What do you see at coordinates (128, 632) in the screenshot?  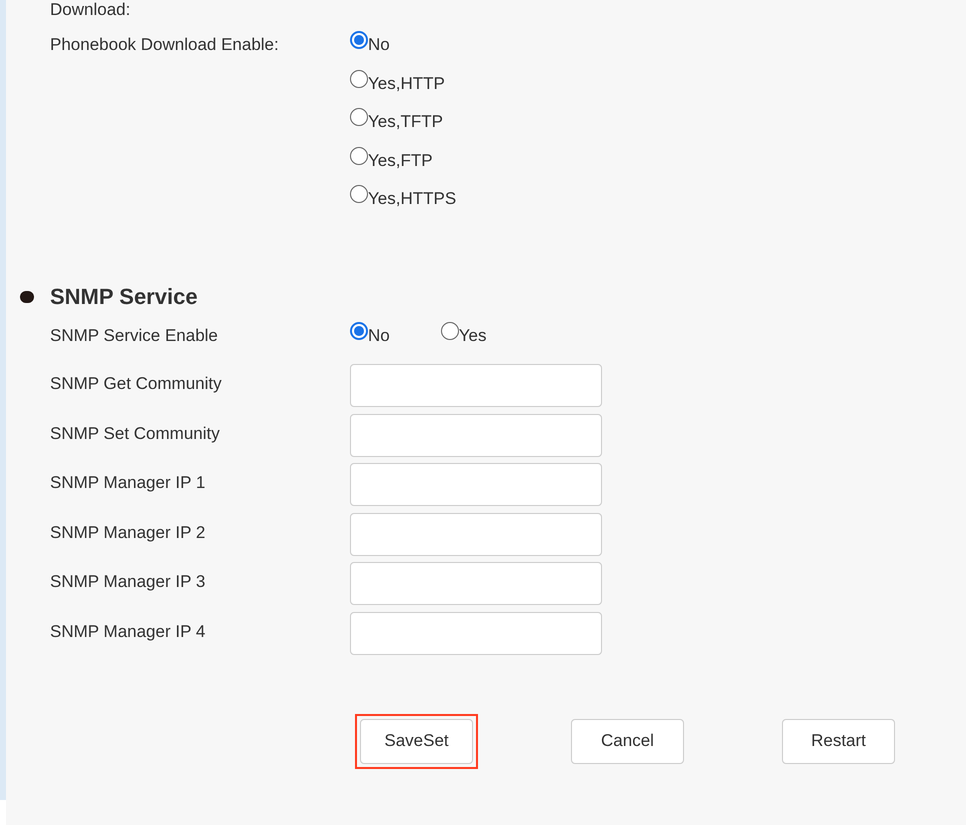 I see `field-label: SNMP Manager IP 4` at bounding box center [128, 632].